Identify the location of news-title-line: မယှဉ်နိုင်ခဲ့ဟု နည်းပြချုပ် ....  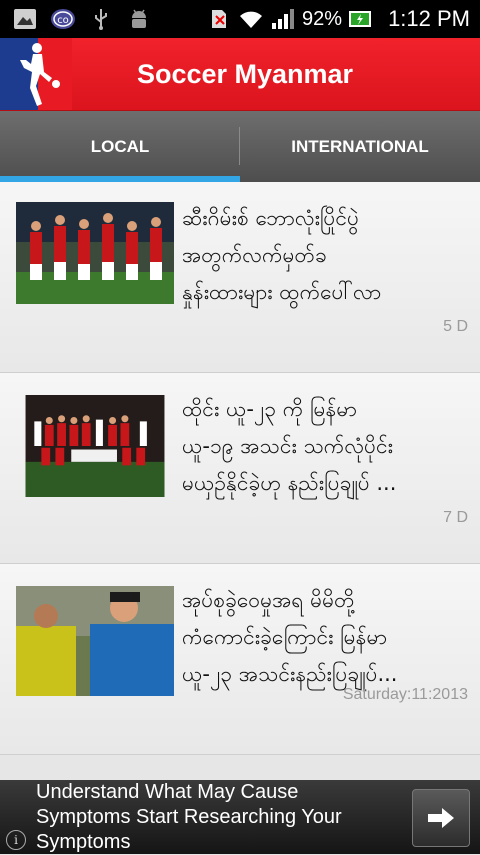
(289, 483).